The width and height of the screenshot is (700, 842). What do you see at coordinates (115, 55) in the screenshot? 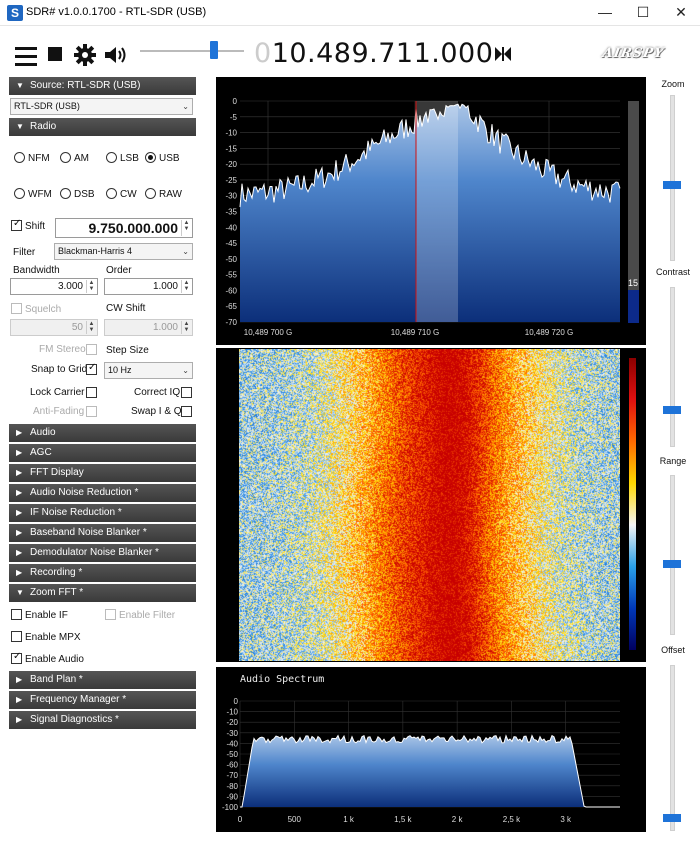
I see `speaker-icon` at bounding box center [115, 55].